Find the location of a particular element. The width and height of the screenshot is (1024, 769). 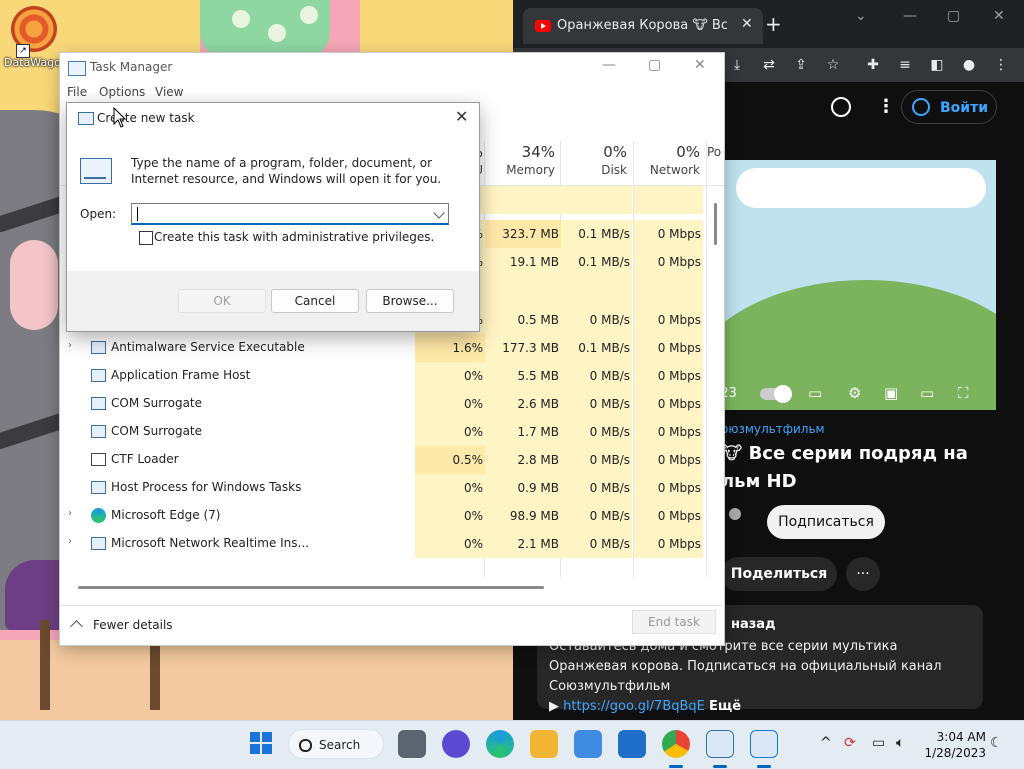

video-player: :23 ▭ ⚙ ▣ ▭ ⛶ is located at coordinates (856, 285).